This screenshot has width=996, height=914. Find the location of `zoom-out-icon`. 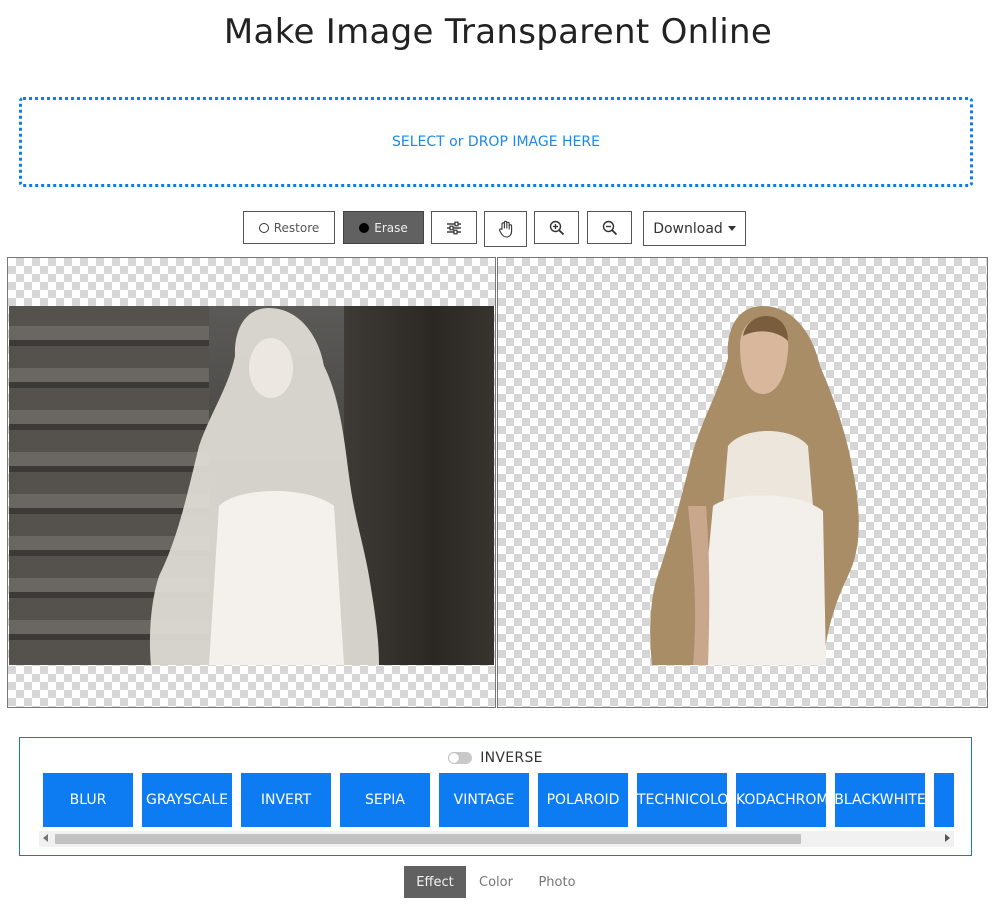

zoom-out-icon is located at coordinates (609, 227).